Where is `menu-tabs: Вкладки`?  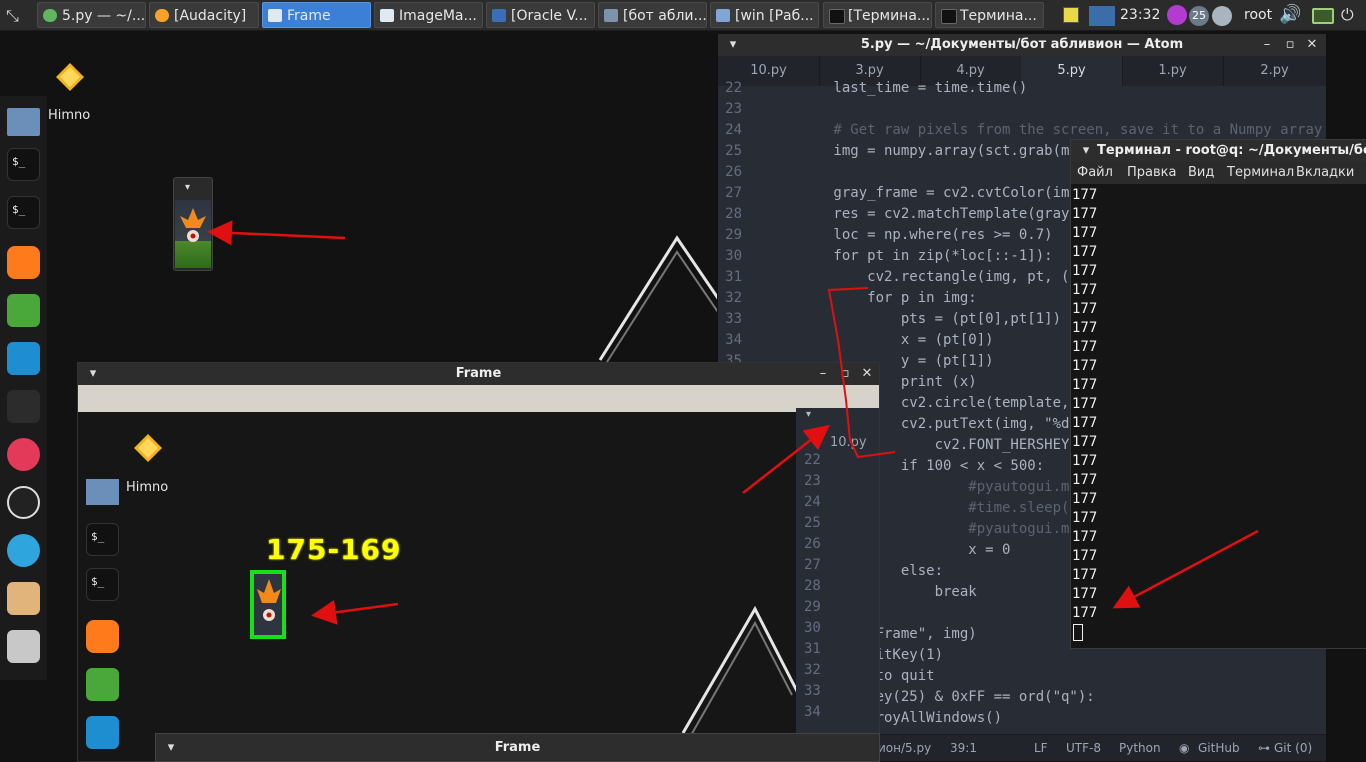 menu-tabs: Вкладки is located at coordinates (1325, 173).